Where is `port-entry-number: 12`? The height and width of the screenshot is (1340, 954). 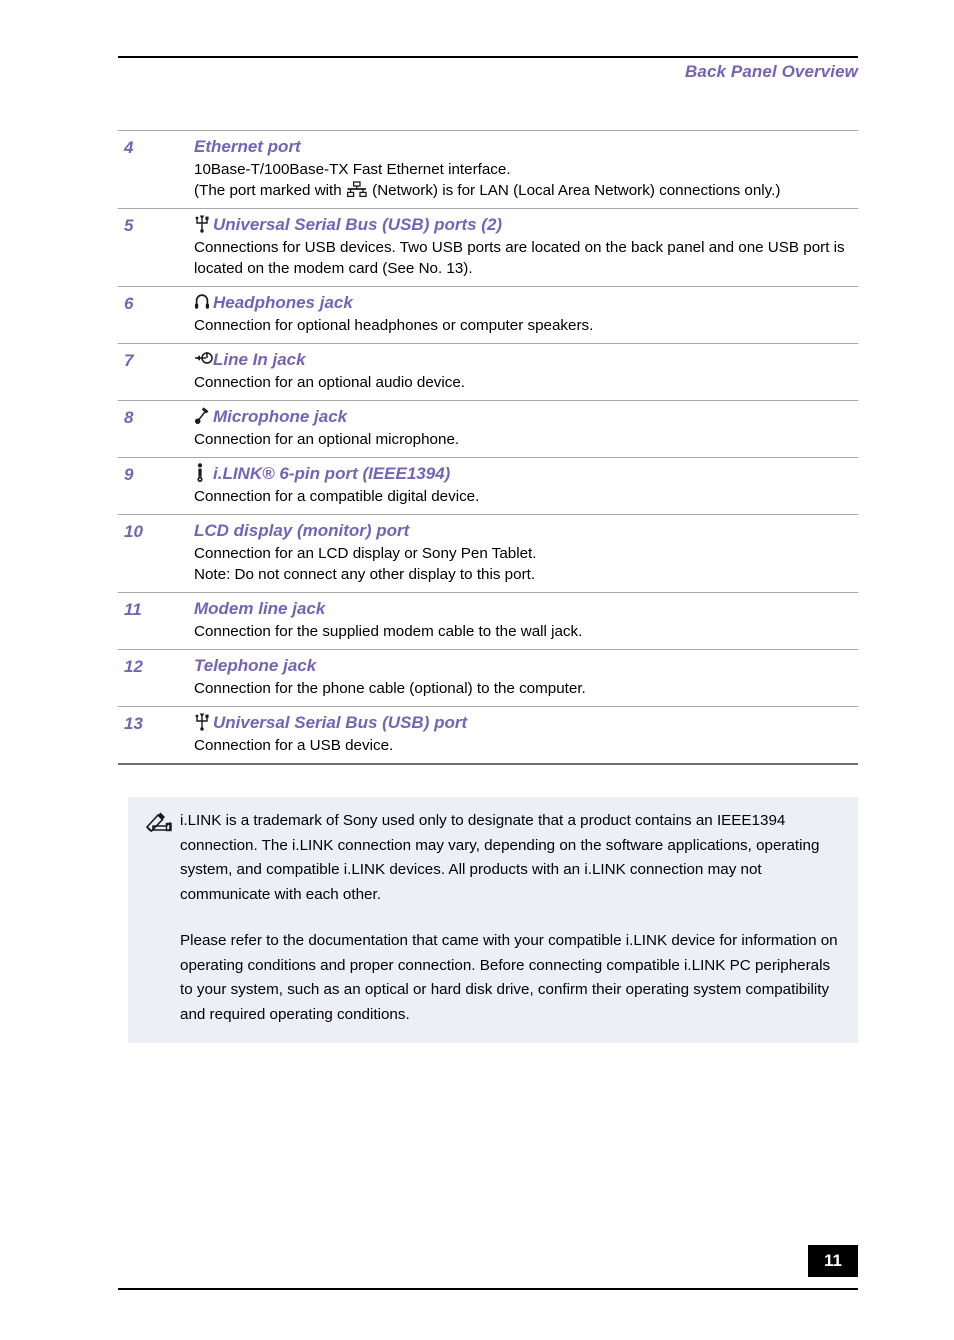 port-entry-number: 12 is located at coordinates (133, 666).